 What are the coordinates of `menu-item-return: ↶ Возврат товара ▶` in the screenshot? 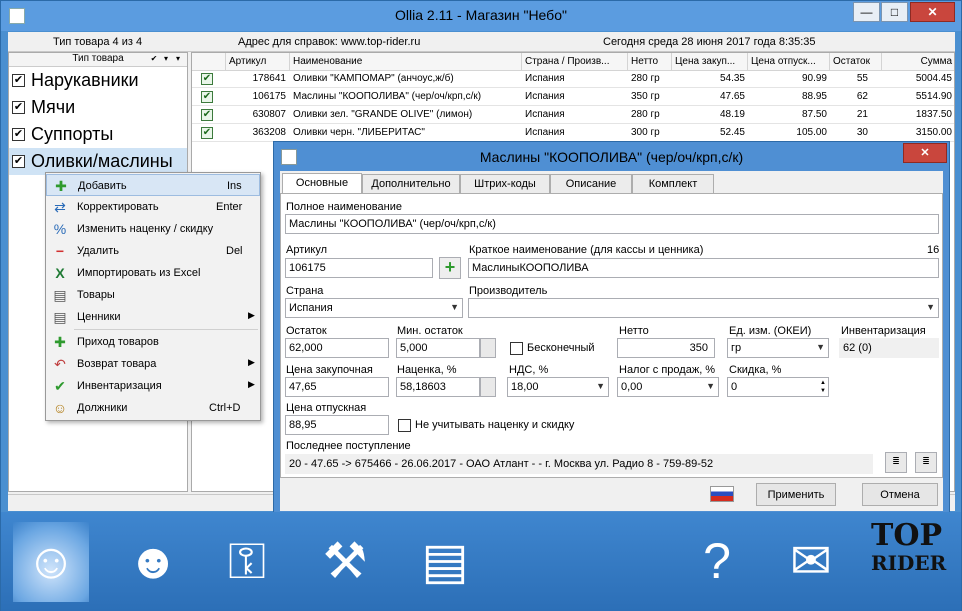 It's located at (153, 364).